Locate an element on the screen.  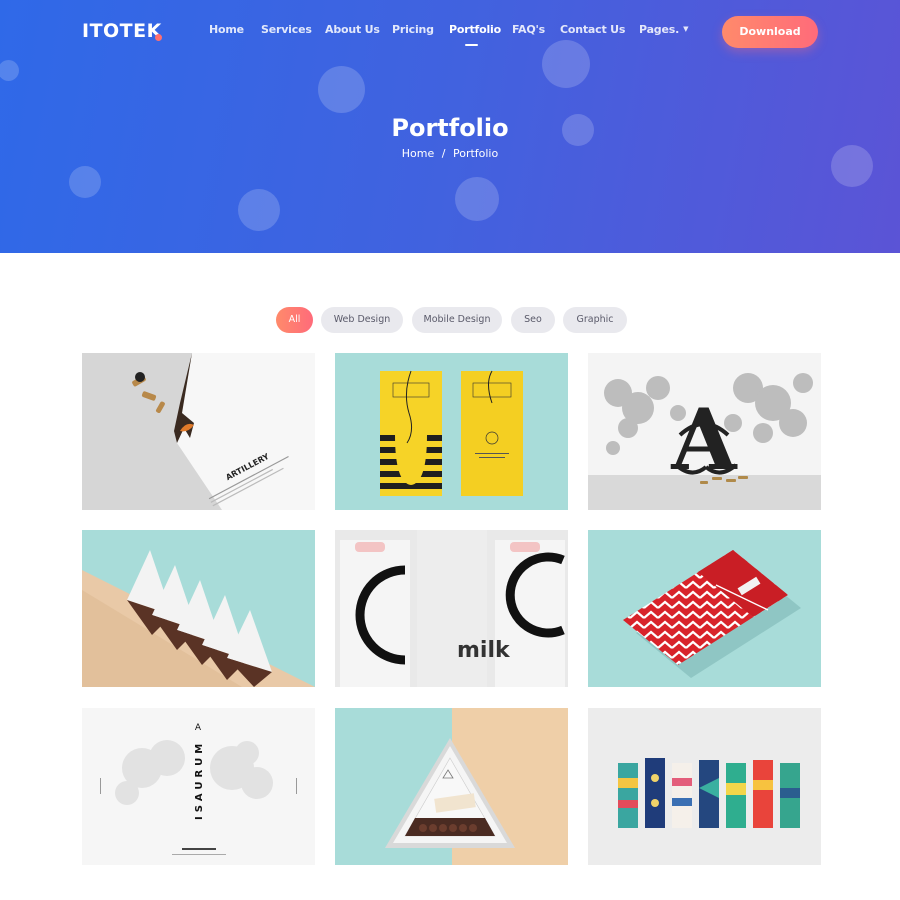
breadcrumb-current: Portfolio is located at coordinates (475, 153).